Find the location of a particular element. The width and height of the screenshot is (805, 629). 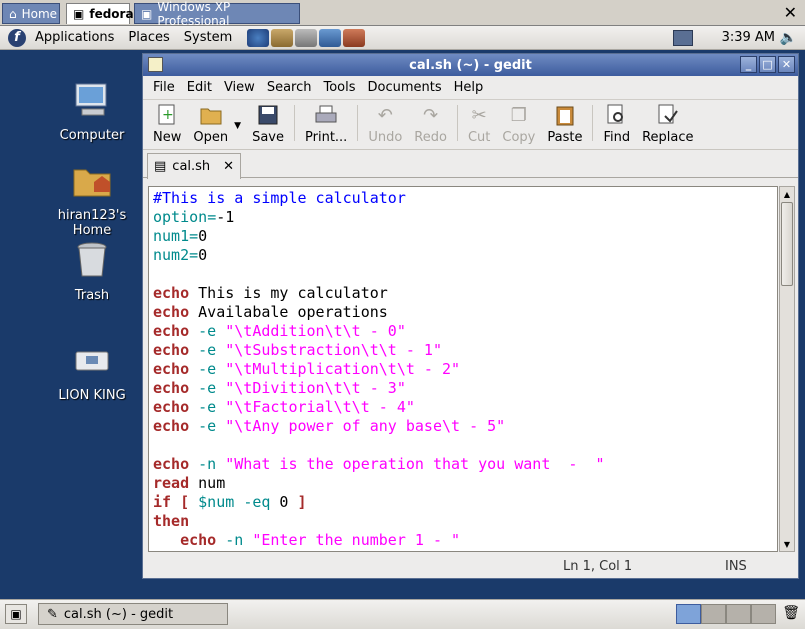

menu-view: View is located at coordinates (239, 87).